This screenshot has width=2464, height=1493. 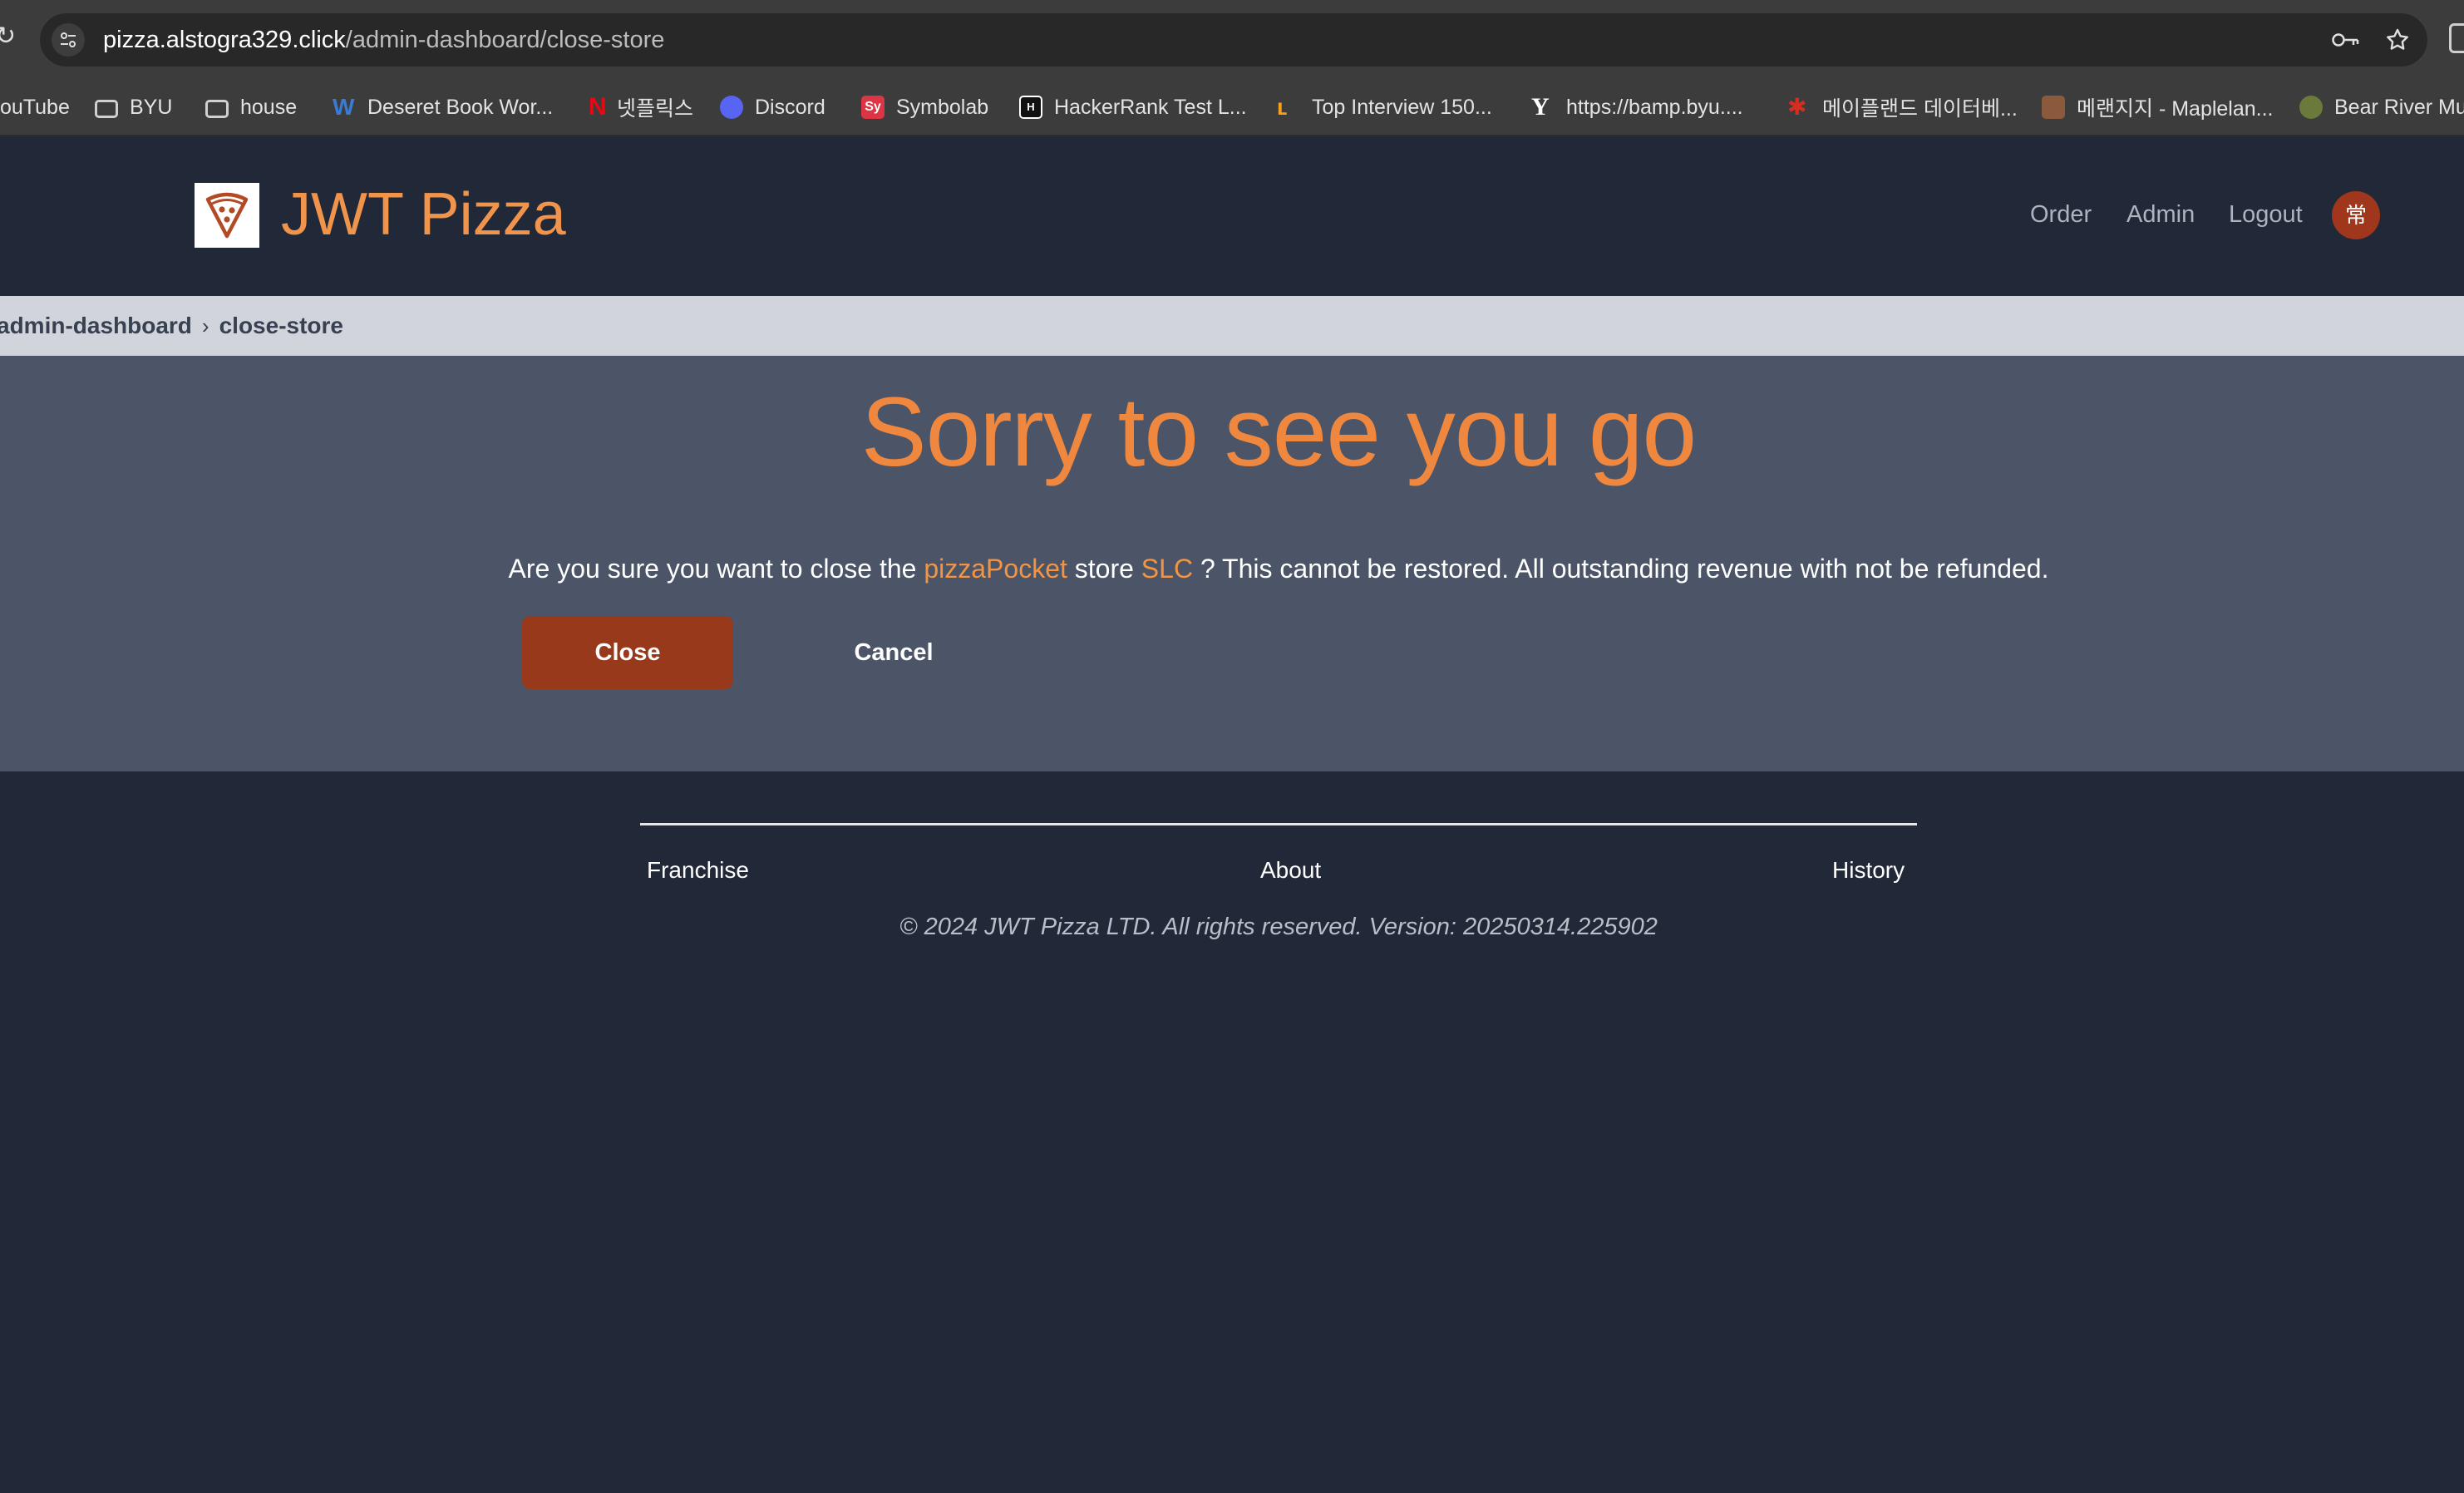 I want to click on cancel-button: Cancel, so click(x=894, y=652).